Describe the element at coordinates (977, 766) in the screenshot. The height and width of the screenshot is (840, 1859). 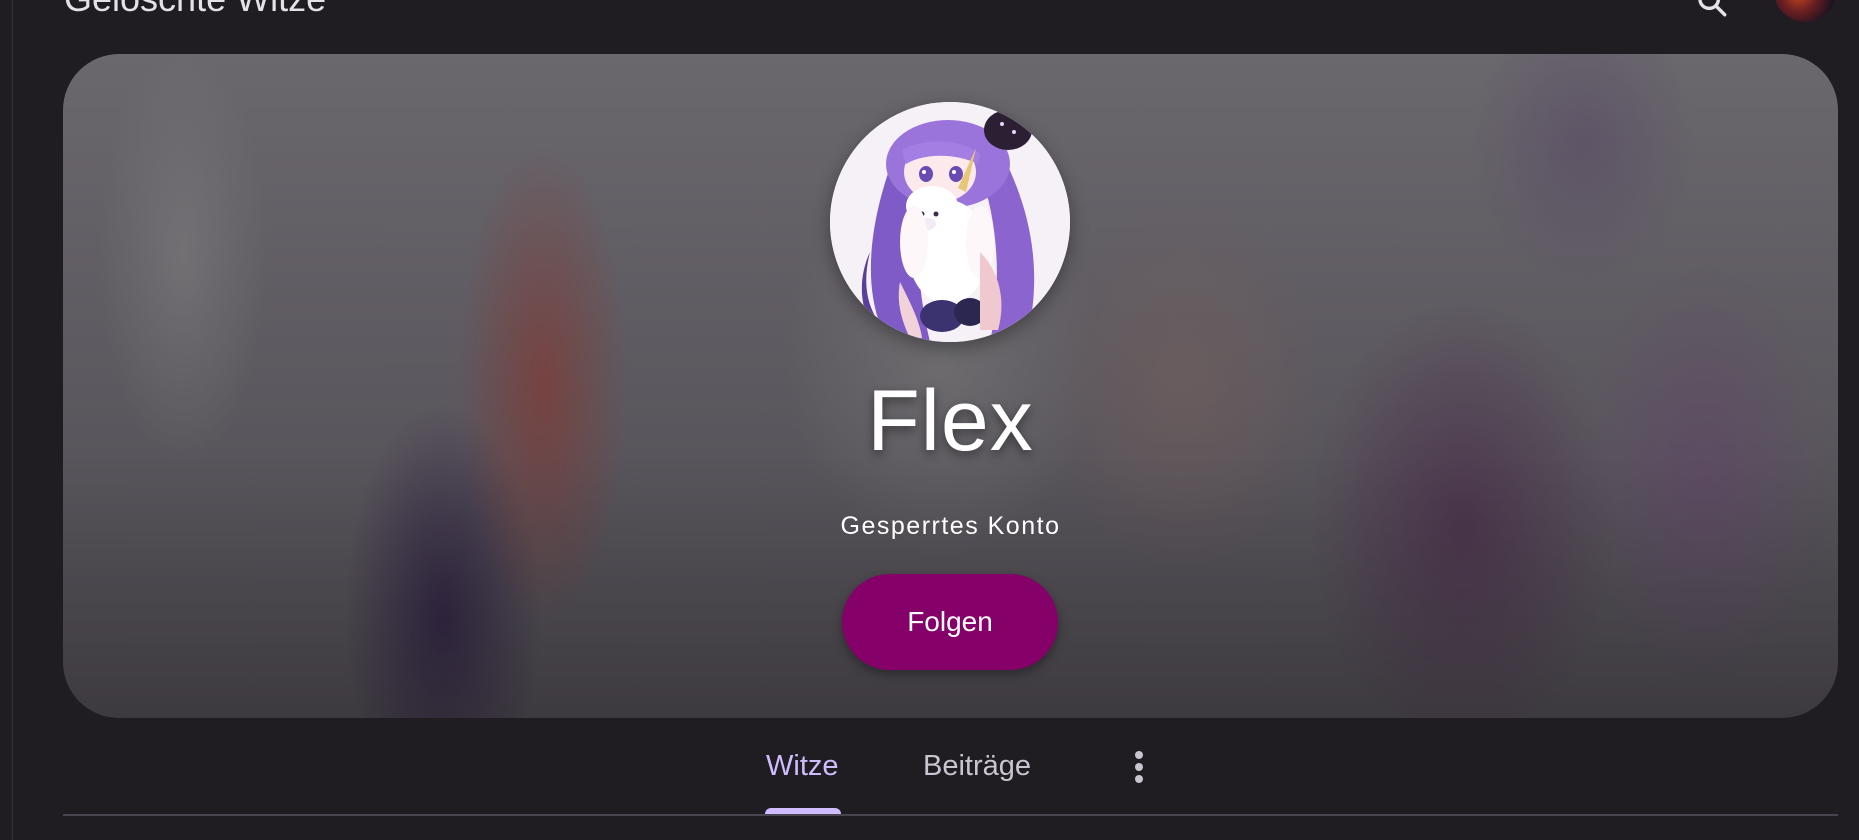
I see `tab-beitraege: Beiträge` at that location.